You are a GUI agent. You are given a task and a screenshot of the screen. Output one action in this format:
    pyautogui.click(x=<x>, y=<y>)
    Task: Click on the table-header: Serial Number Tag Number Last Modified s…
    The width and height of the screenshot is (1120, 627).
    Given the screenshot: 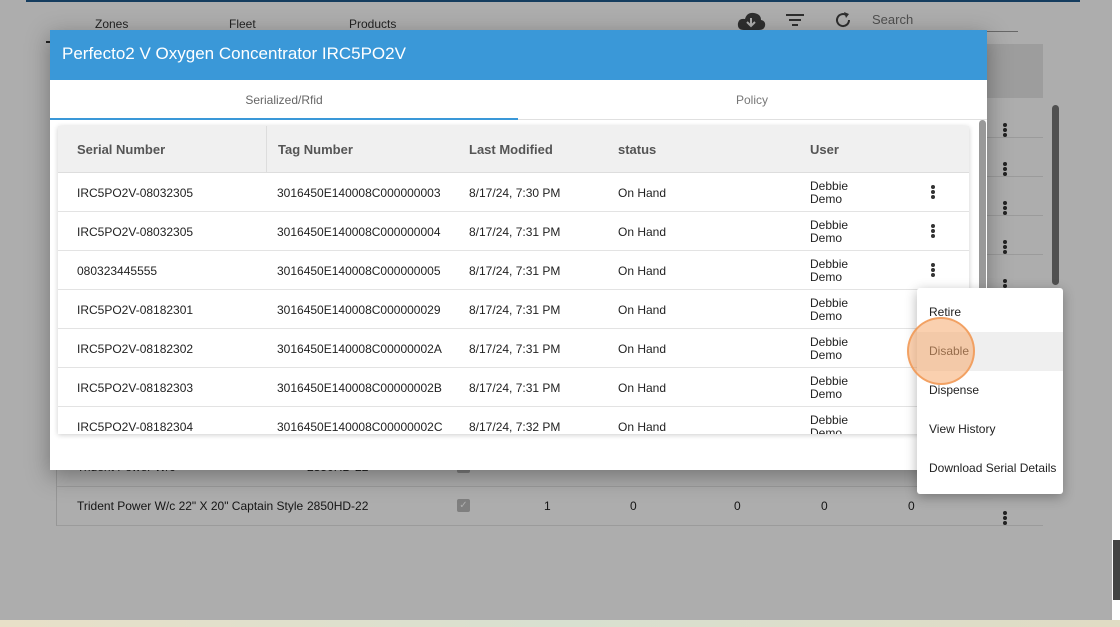 What is the action you would take?
    pyautogui.click(x=513, y=149)
    